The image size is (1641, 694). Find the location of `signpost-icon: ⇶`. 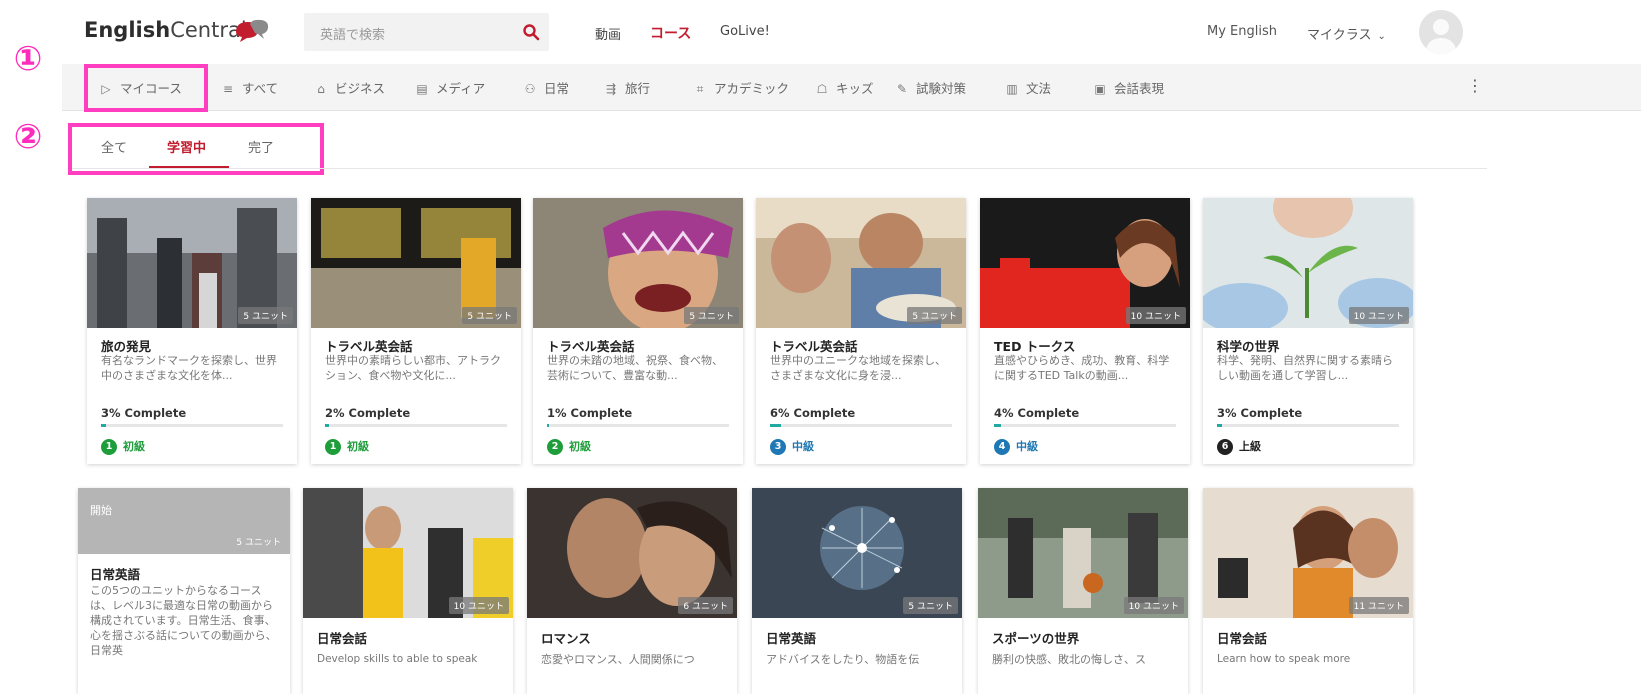

signpost-icon: ⇶ is located at coordinates (611, 89).